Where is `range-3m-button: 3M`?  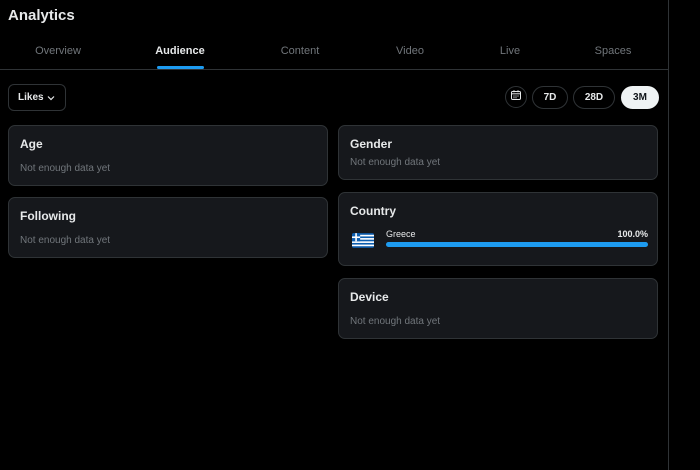
range-3m-button: 3M is located at coordinates (640, 97).